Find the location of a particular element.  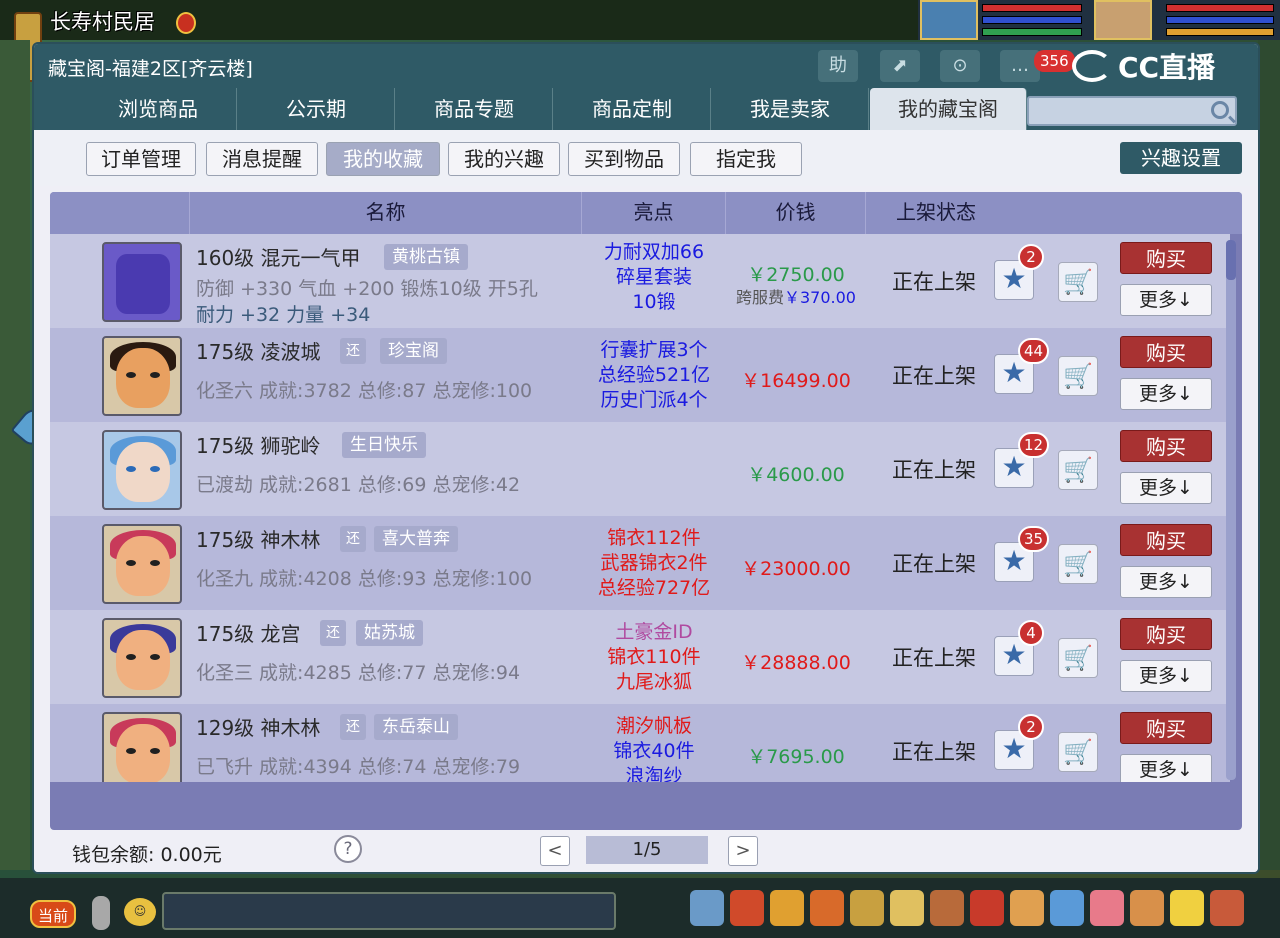

microphone-icon is located at coordinates (101, 913).